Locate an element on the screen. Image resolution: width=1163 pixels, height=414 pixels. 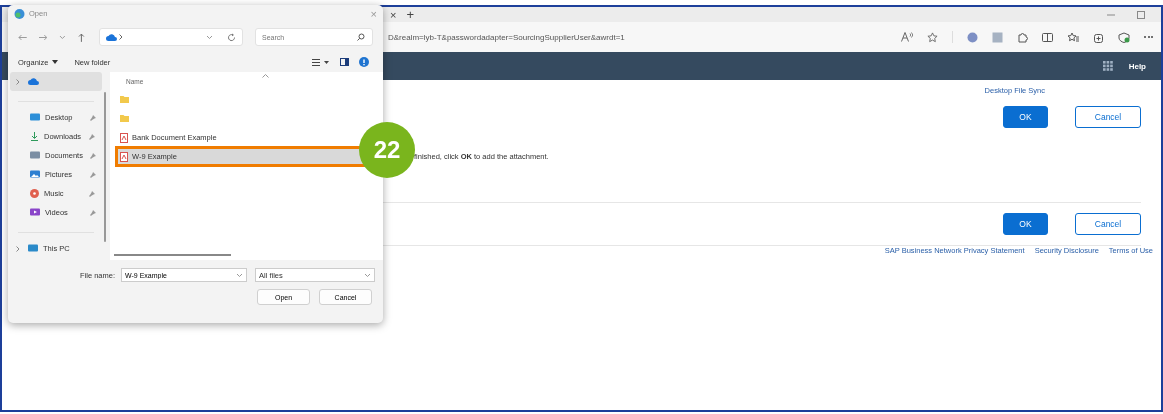
caret-icon is located at coordinates (55, 62).